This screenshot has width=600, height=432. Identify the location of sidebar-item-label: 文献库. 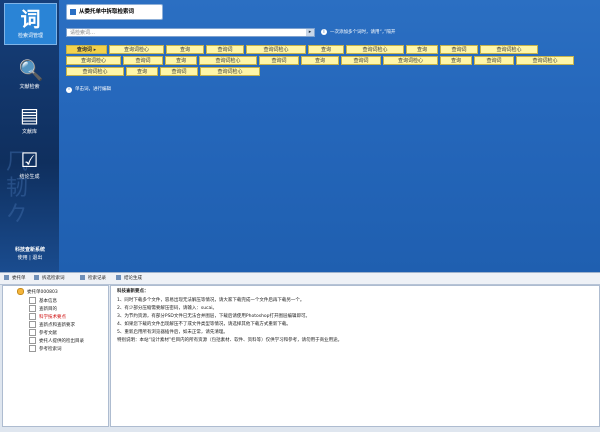
(29, 132).